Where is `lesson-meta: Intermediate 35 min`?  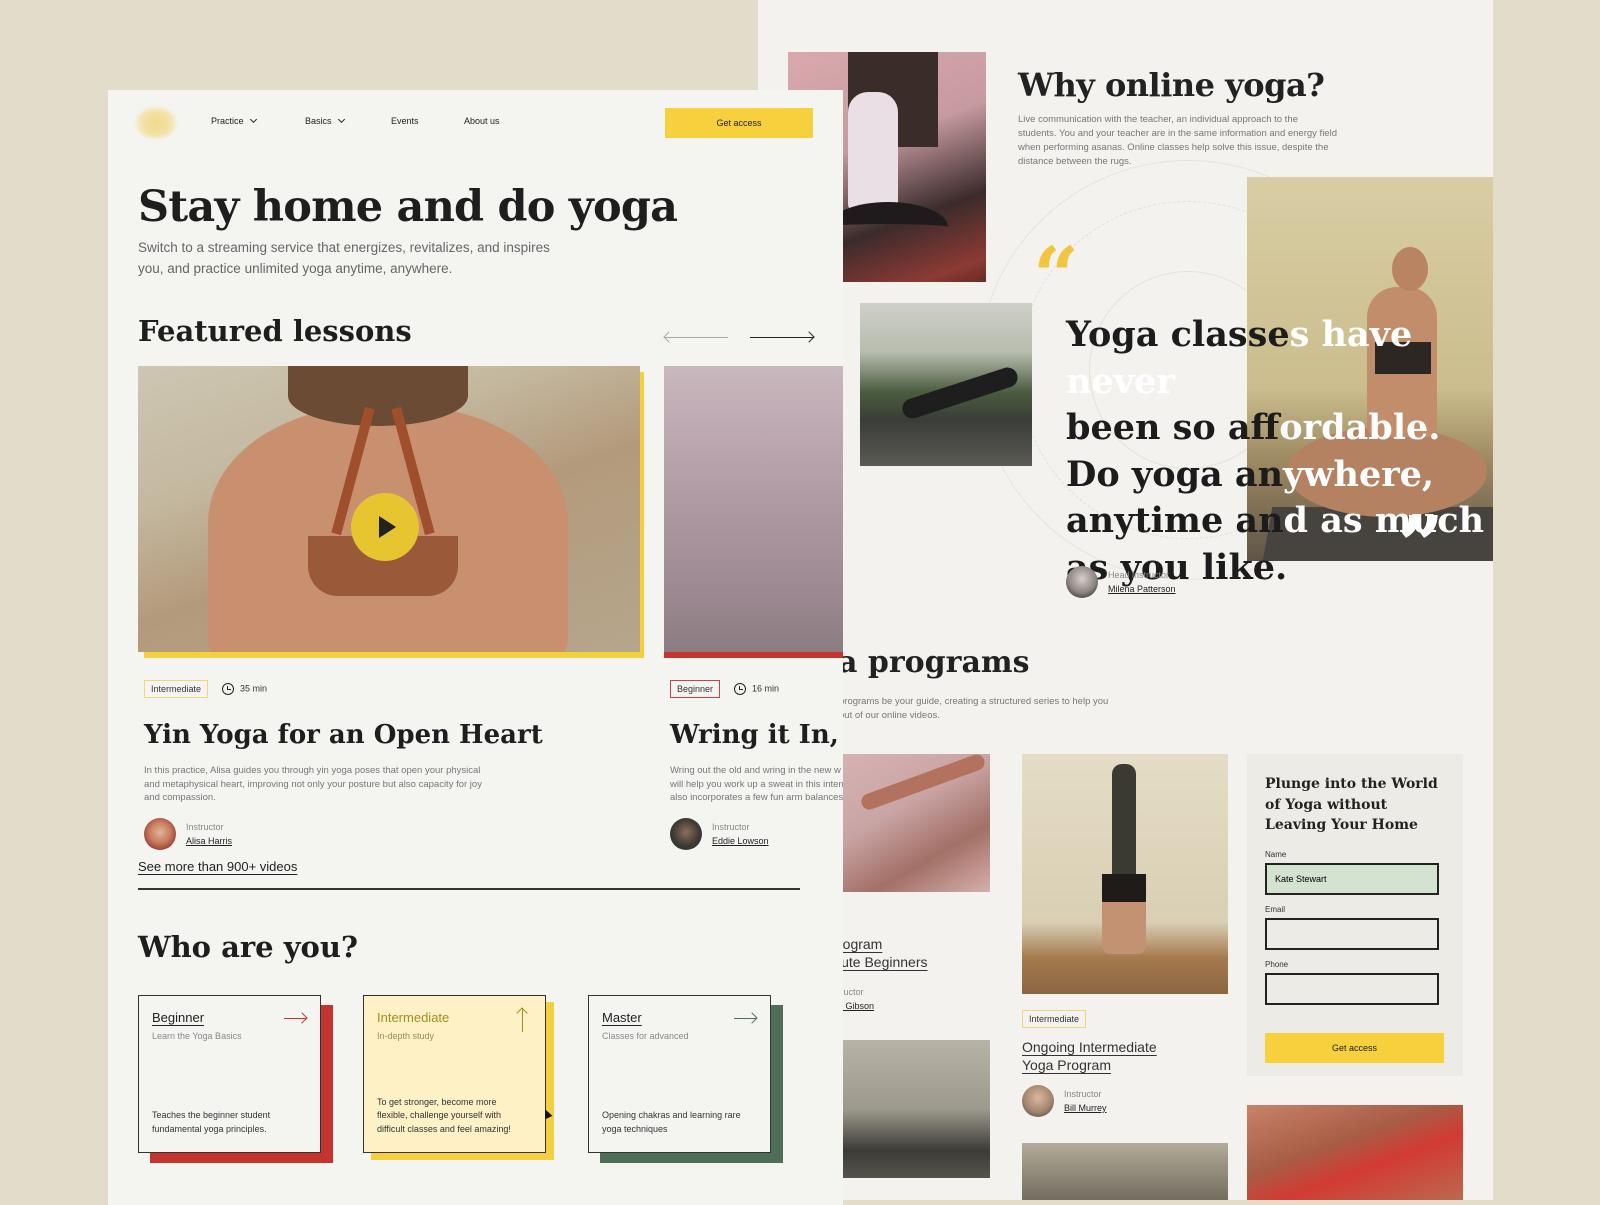
lesson-meta: Intermediate 35 min is located at coordinates (205, 689).